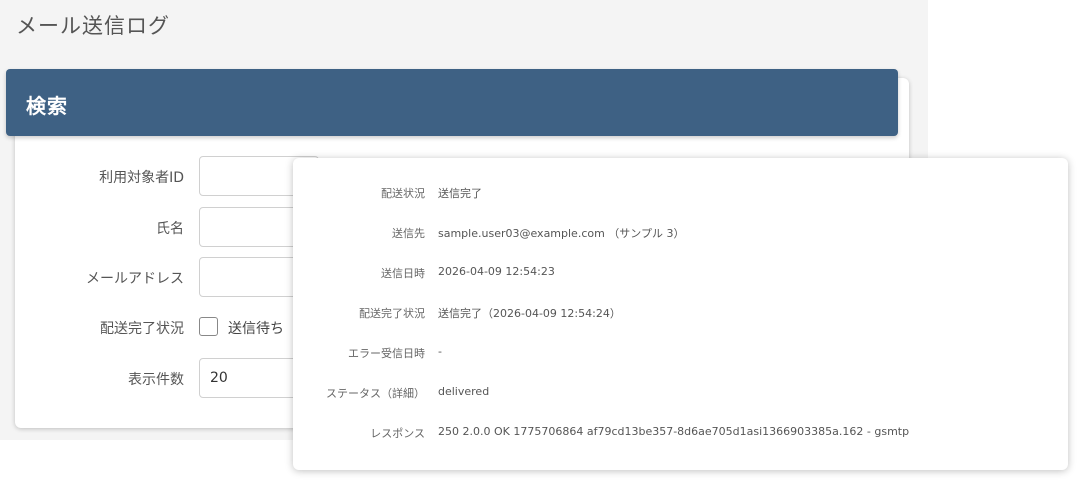 This screenshot has width=1084, height=486. Describe the element at coordinates (529, 313) in the screenshot. I see `detail-value-completion-status: 送信完了（2026-04-09 12:54:24）` at that location.